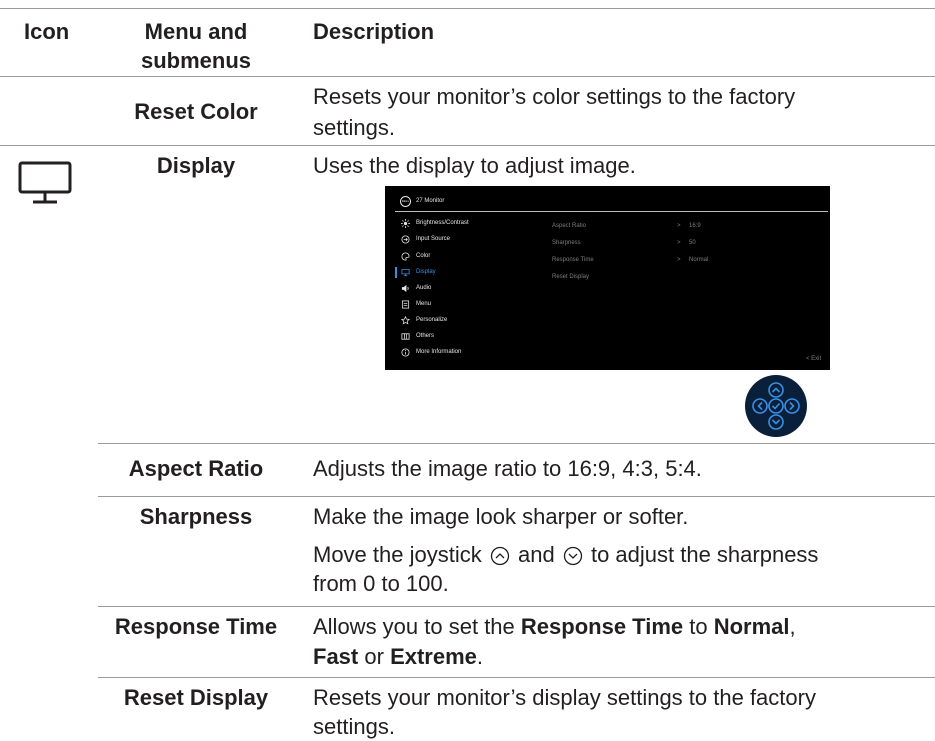 The width and height of the screenshot is (935, 741). Describe the element at coordinates (474, 165) in the screenshot. I see `display-desc: Uses the display to adjust image.` at that location.